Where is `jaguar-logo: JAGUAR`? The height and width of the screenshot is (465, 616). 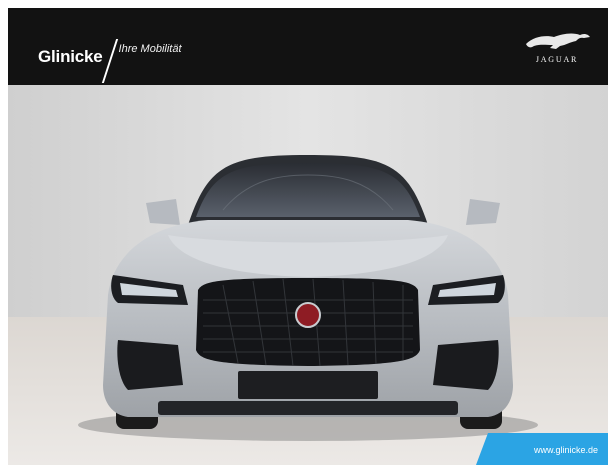
jaguar-logo: JAGUAR is located at coordinates (557, 46).